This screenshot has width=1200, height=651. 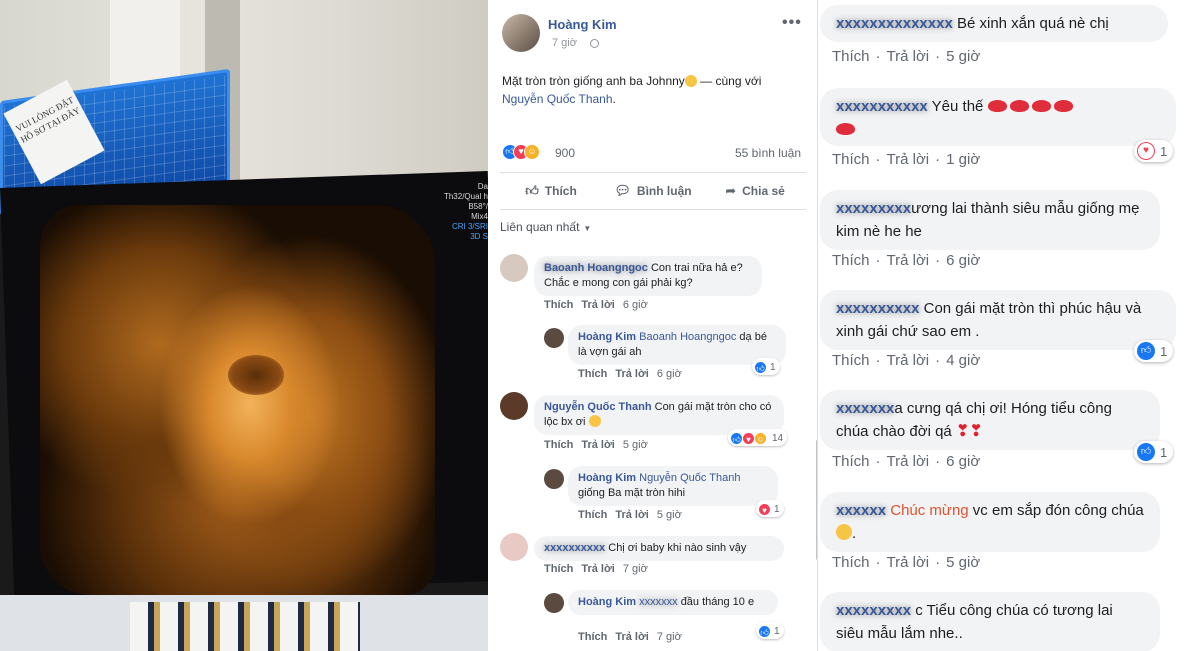 I want to click on tagged-user-link: Nguyễn Quốc Thanh, so click(x=557, y=99).